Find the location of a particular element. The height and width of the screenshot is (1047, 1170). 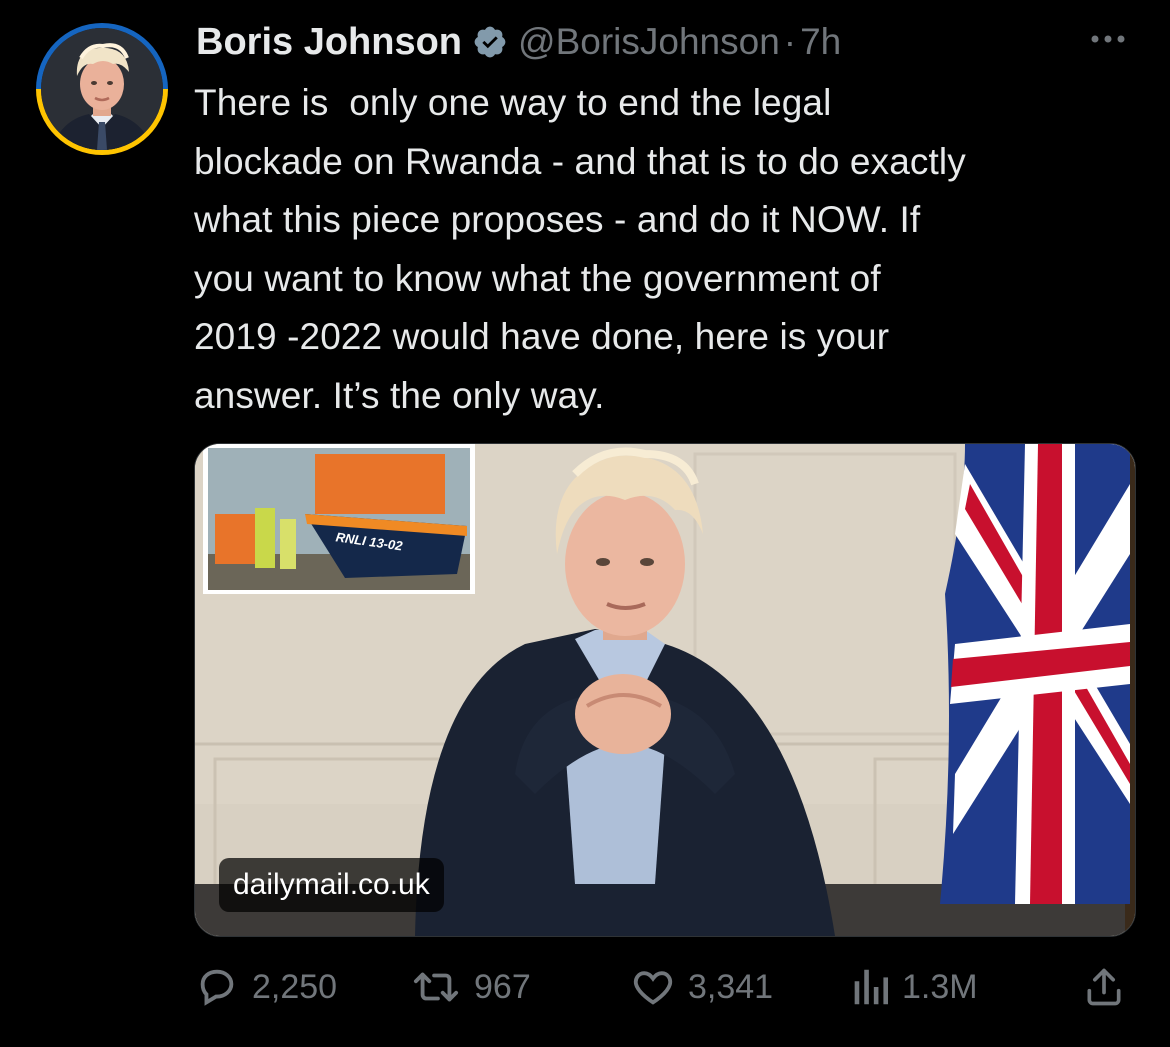

verified-badge-icon is located at coordinates (490, 42).